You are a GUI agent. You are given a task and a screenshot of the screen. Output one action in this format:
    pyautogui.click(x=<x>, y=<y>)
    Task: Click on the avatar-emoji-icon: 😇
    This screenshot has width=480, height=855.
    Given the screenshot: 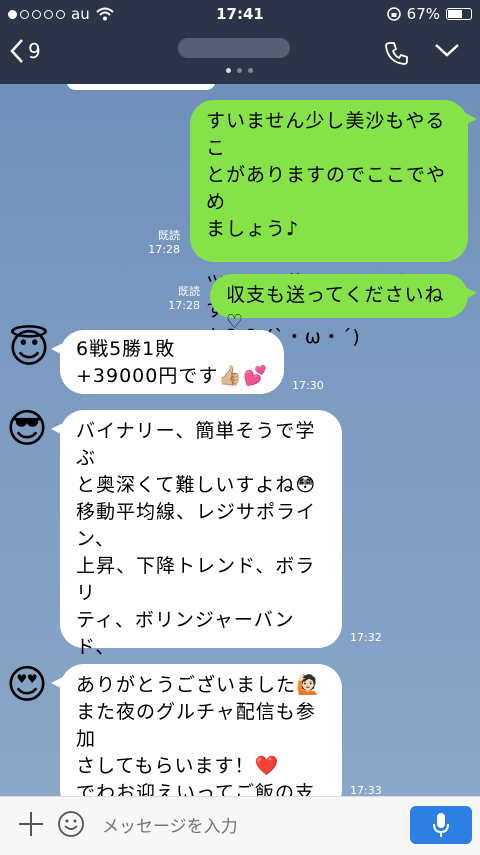 What is the action you would take?
    pyautogui.click(x=29, y=349)
    